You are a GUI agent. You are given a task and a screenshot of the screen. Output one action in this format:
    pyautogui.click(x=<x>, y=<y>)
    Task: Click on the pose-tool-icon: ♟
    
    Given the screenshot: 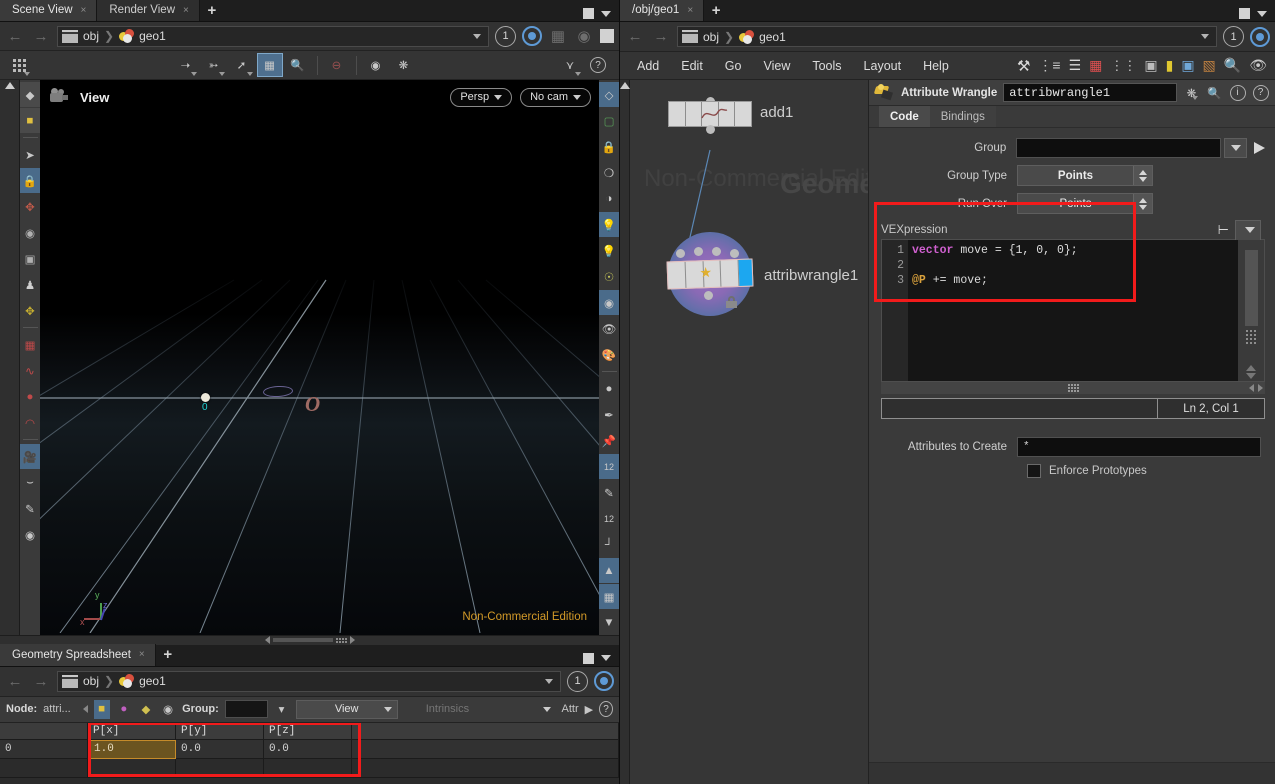 What is the action you would take?
    pyautogui.click(x=30, y=284)
    